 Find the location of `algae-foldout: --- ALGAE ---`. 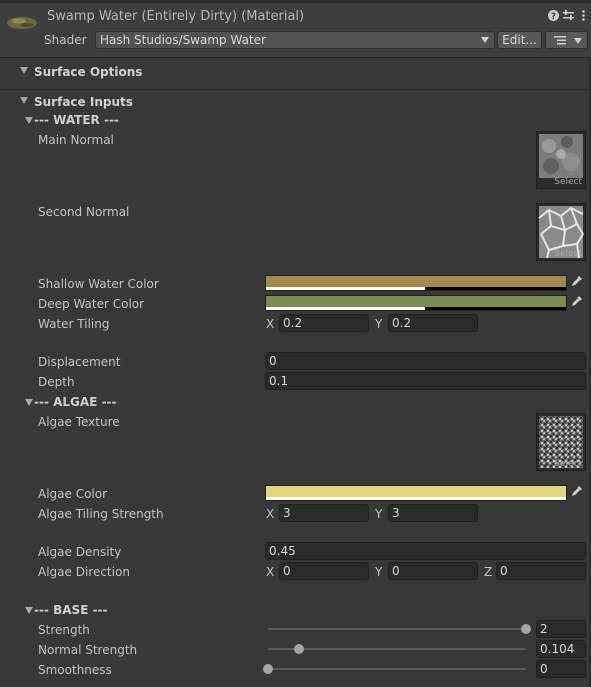

algae-foldout: --- ALGAE --- is located at coordinates (100, 402).